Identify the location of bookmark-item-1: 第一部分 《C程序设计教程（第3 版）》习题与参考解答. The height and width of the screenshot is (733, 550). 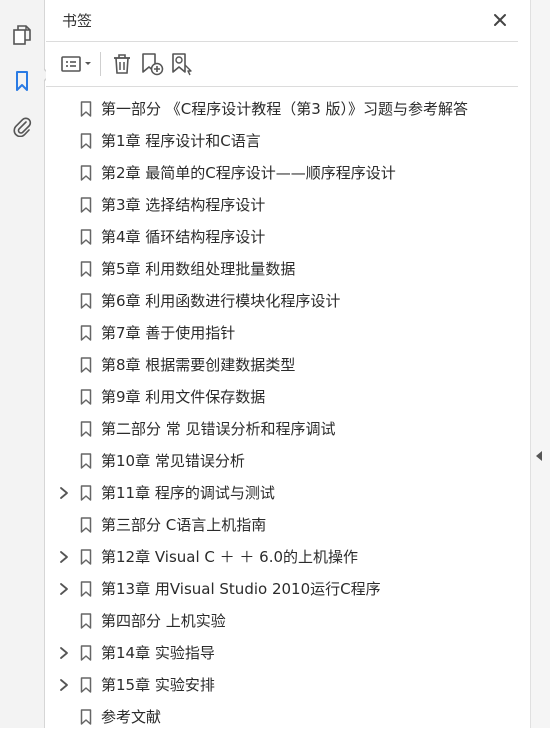
(286, 109).